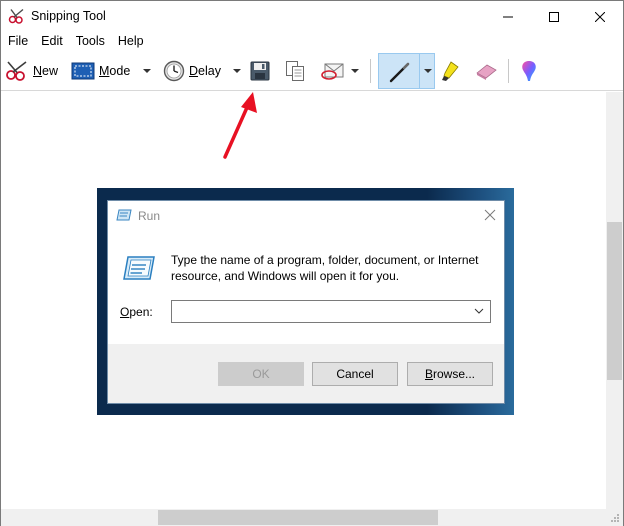  I want to click on save-snip-button, so click(260, 71).